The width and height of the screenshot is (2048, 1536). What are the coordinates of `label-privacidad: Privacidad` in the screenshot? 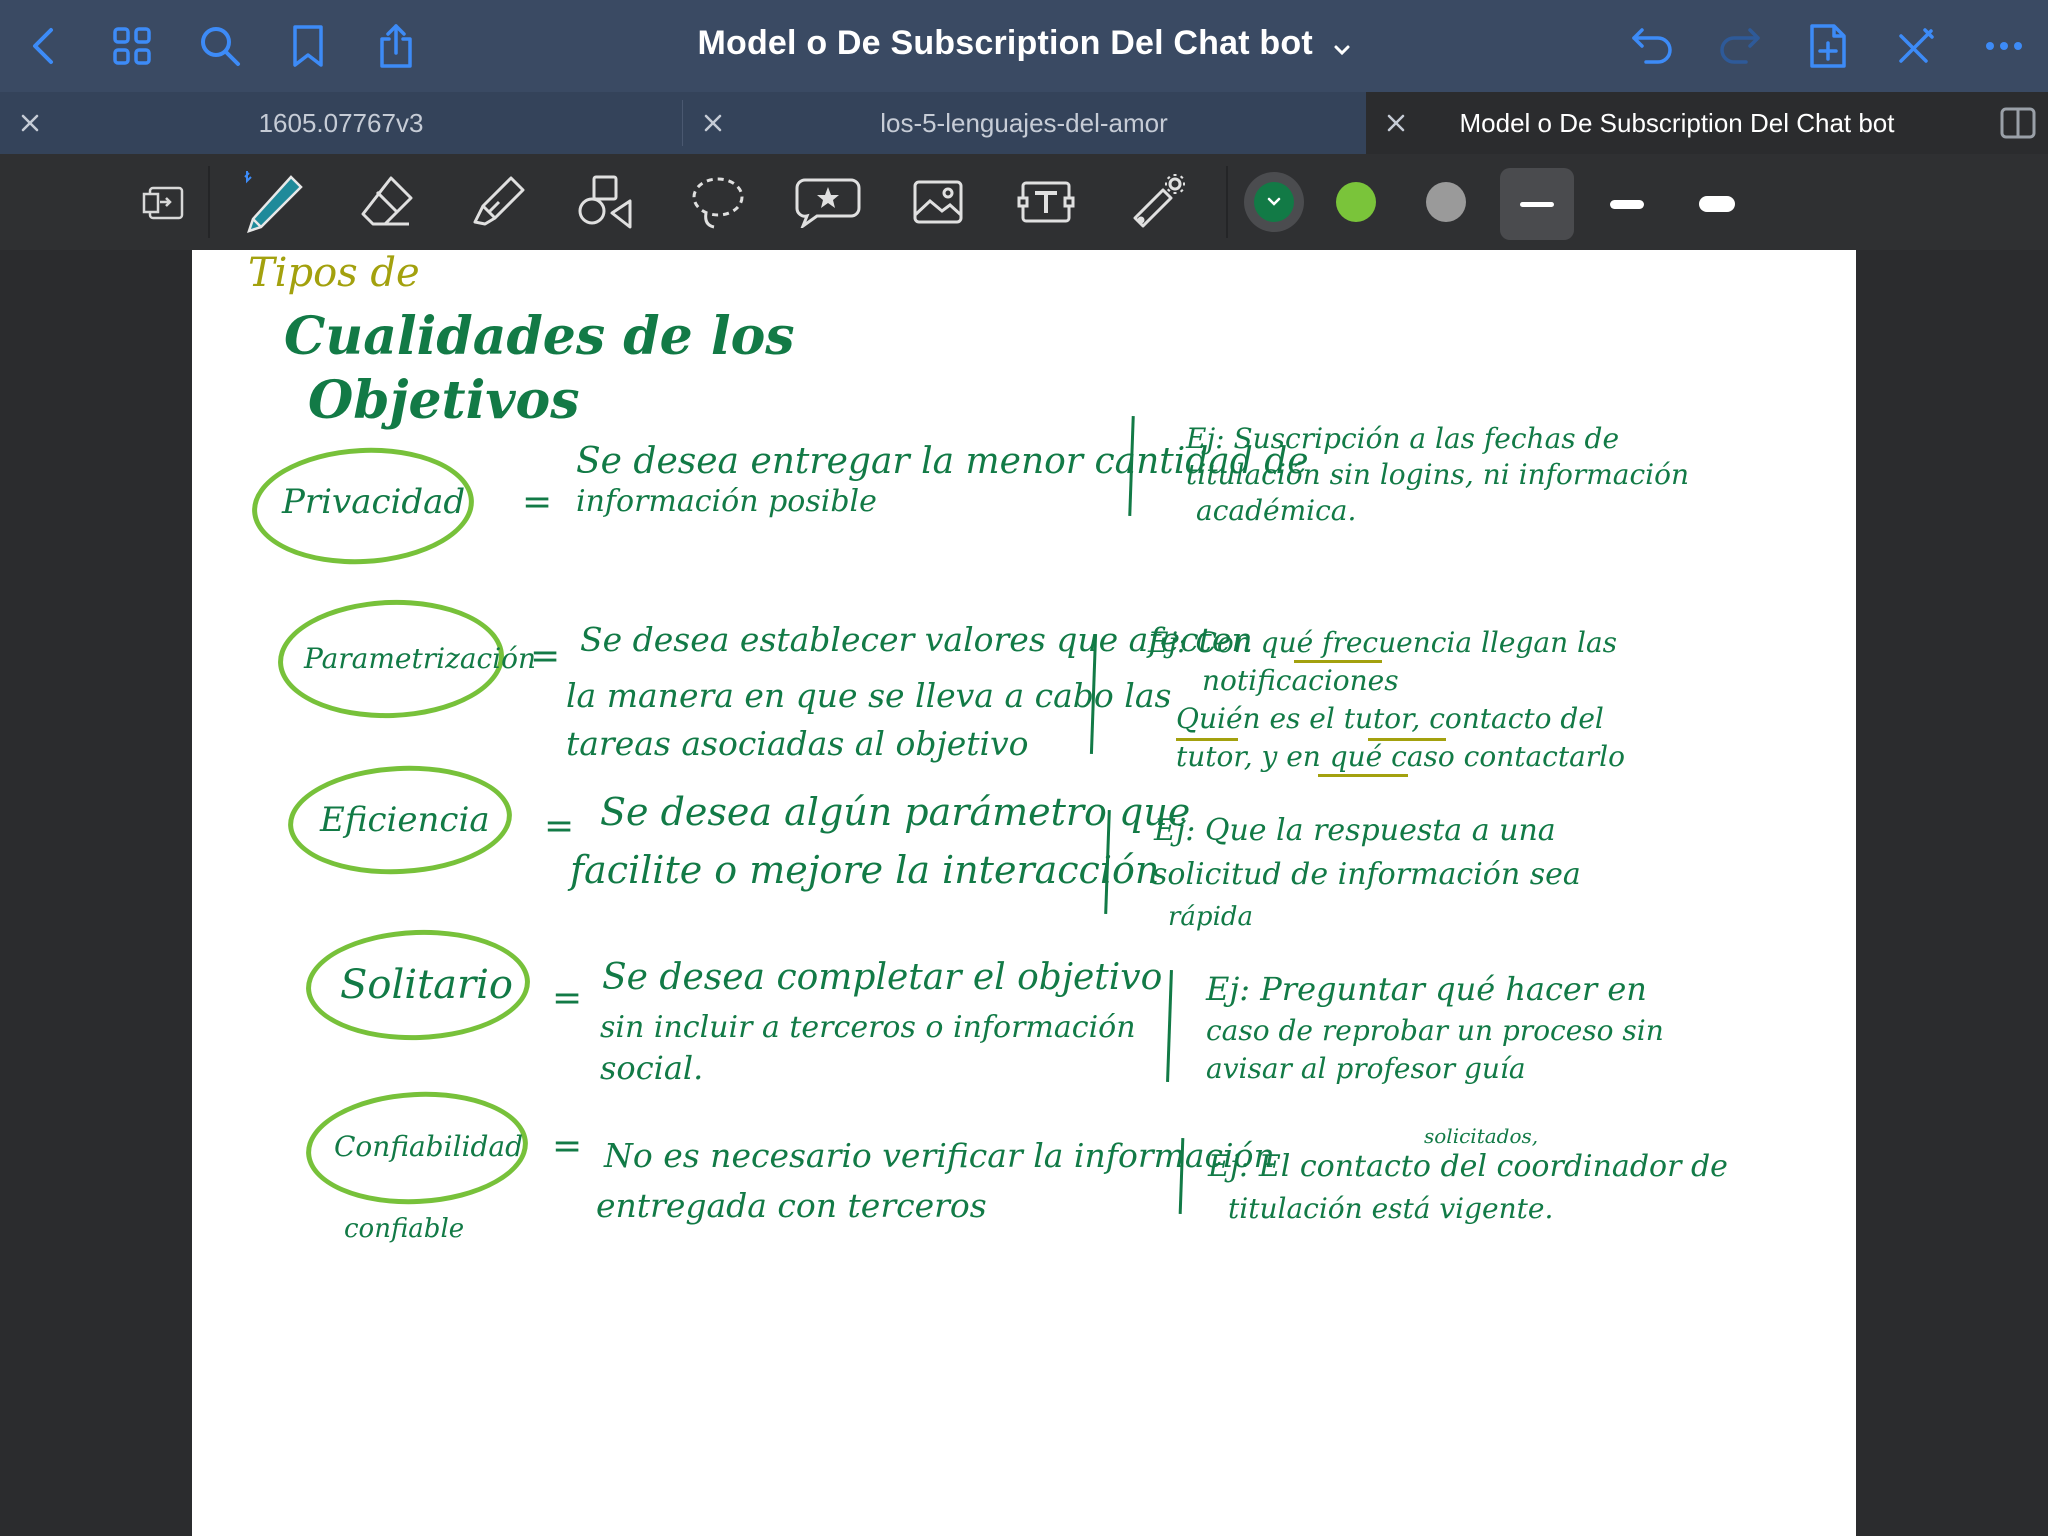 It's located at (374, 502).